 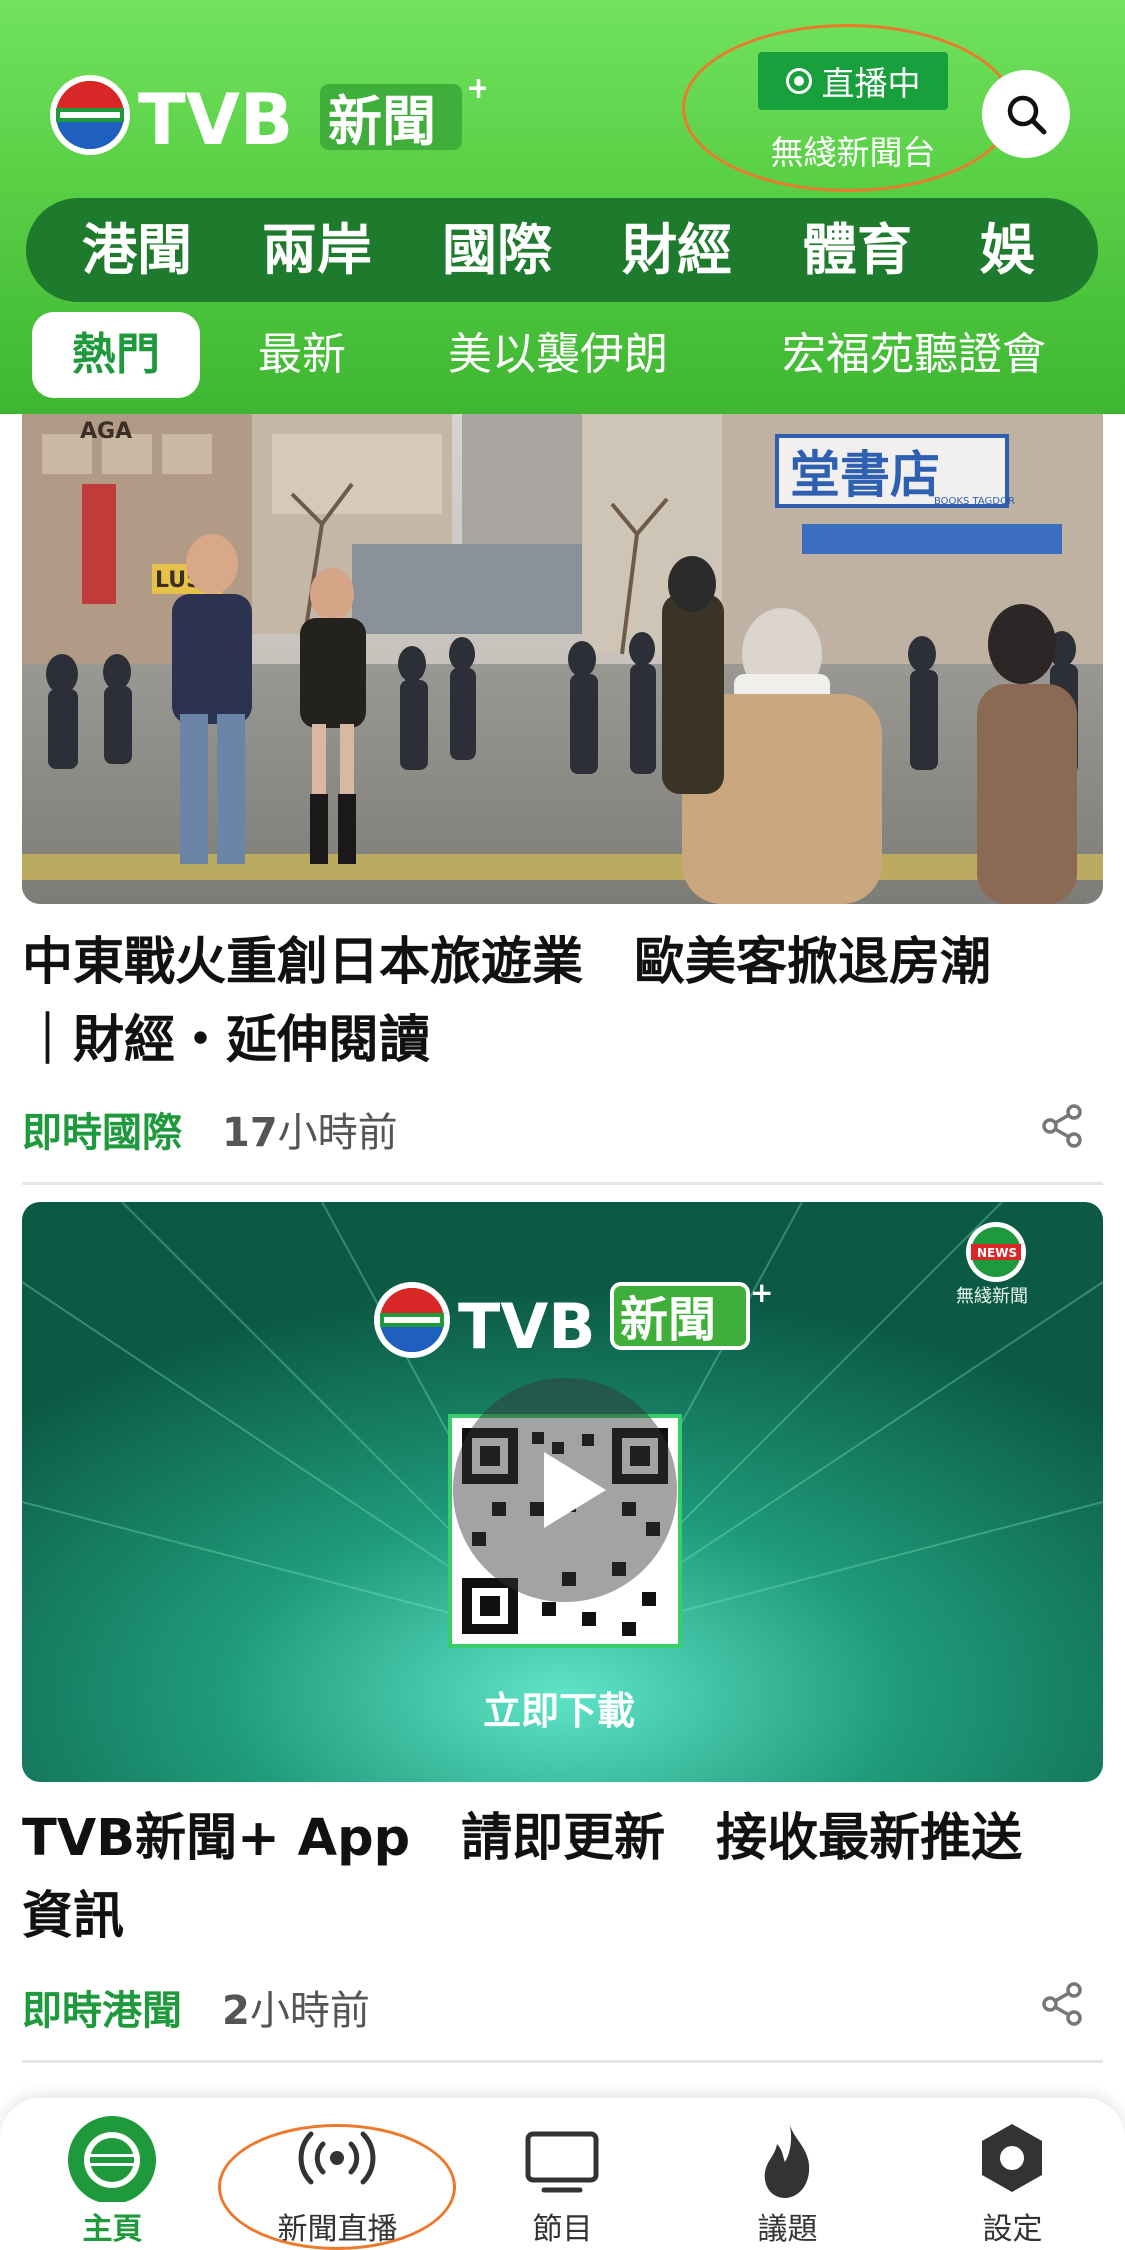 What do you see at coordinates (974, 501) in the screenshot?
I see `photo-sign-bookstore-small: BOOKS TAGDOR` at bounding box center [974, 501].